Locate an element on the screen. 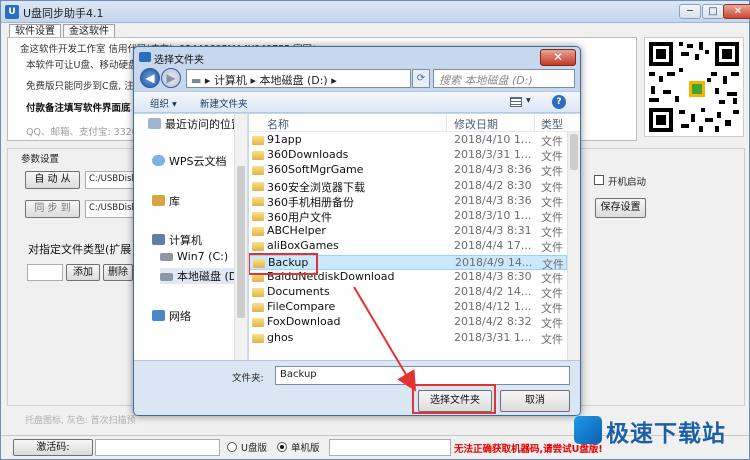 The height and width of the screenshot is (460, 750). chevron-right-icon: ▸ is located at coordinates (334, 80).